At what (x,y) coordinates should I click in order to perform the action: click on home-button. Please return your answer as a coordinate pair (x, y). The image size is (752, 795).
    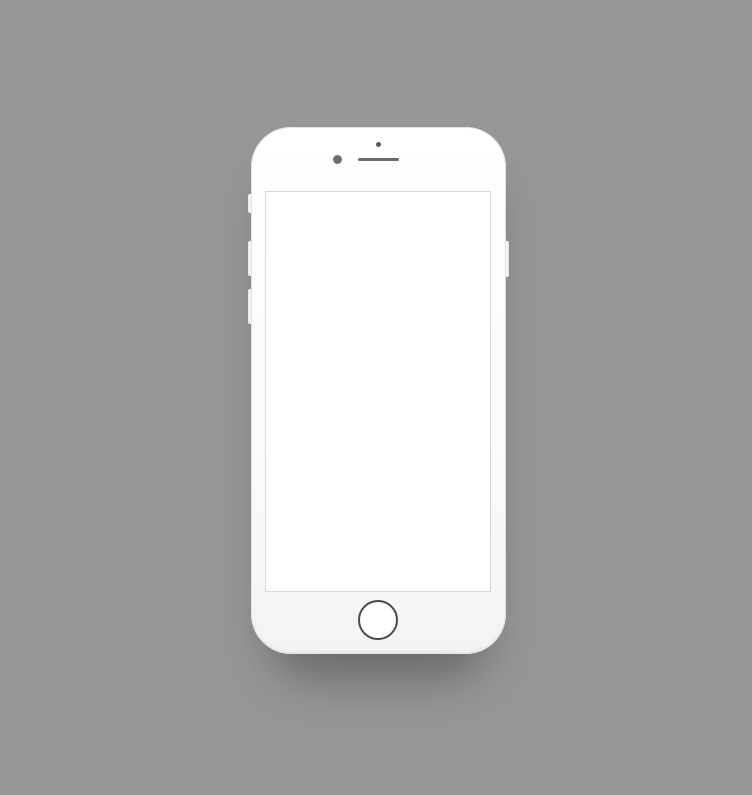
    Looking at the image, I should click on (378, 620).